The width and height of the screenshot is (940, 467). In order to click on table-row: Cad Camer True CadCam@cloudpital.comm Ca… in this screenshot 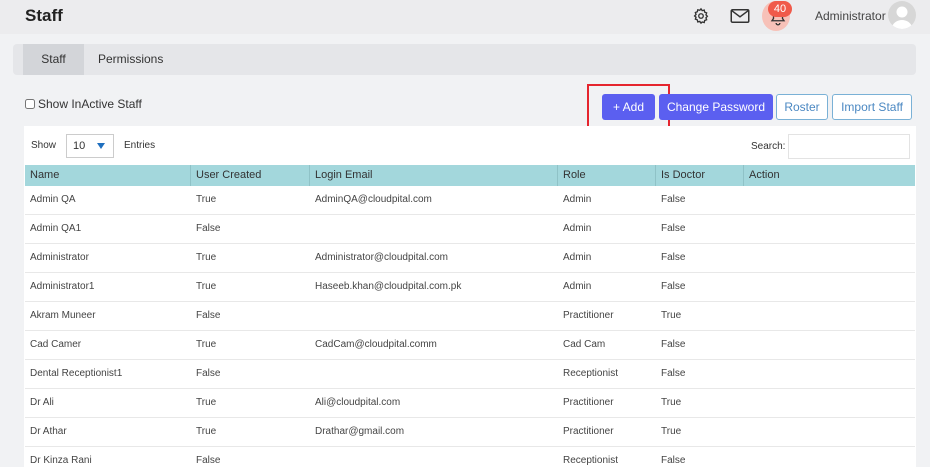, I will do `click(470, 345)`.